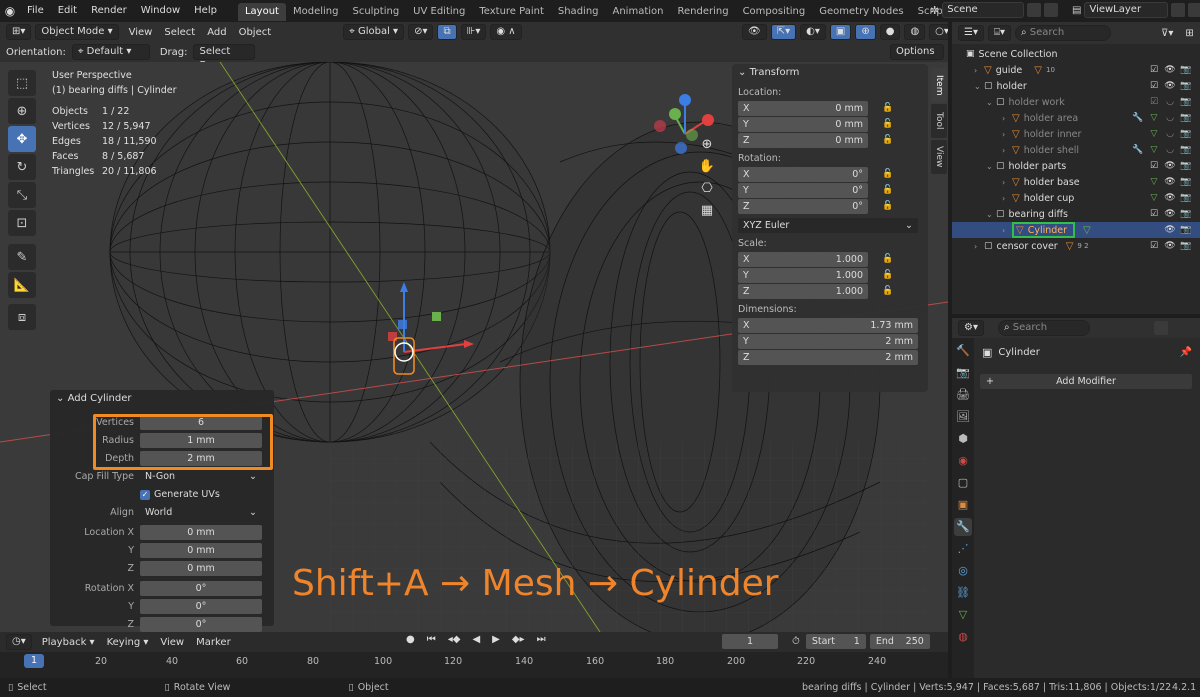 This screenshot has width=1200, height=697. I want to click on physics-props-icon: ◎, so click(963, 571).